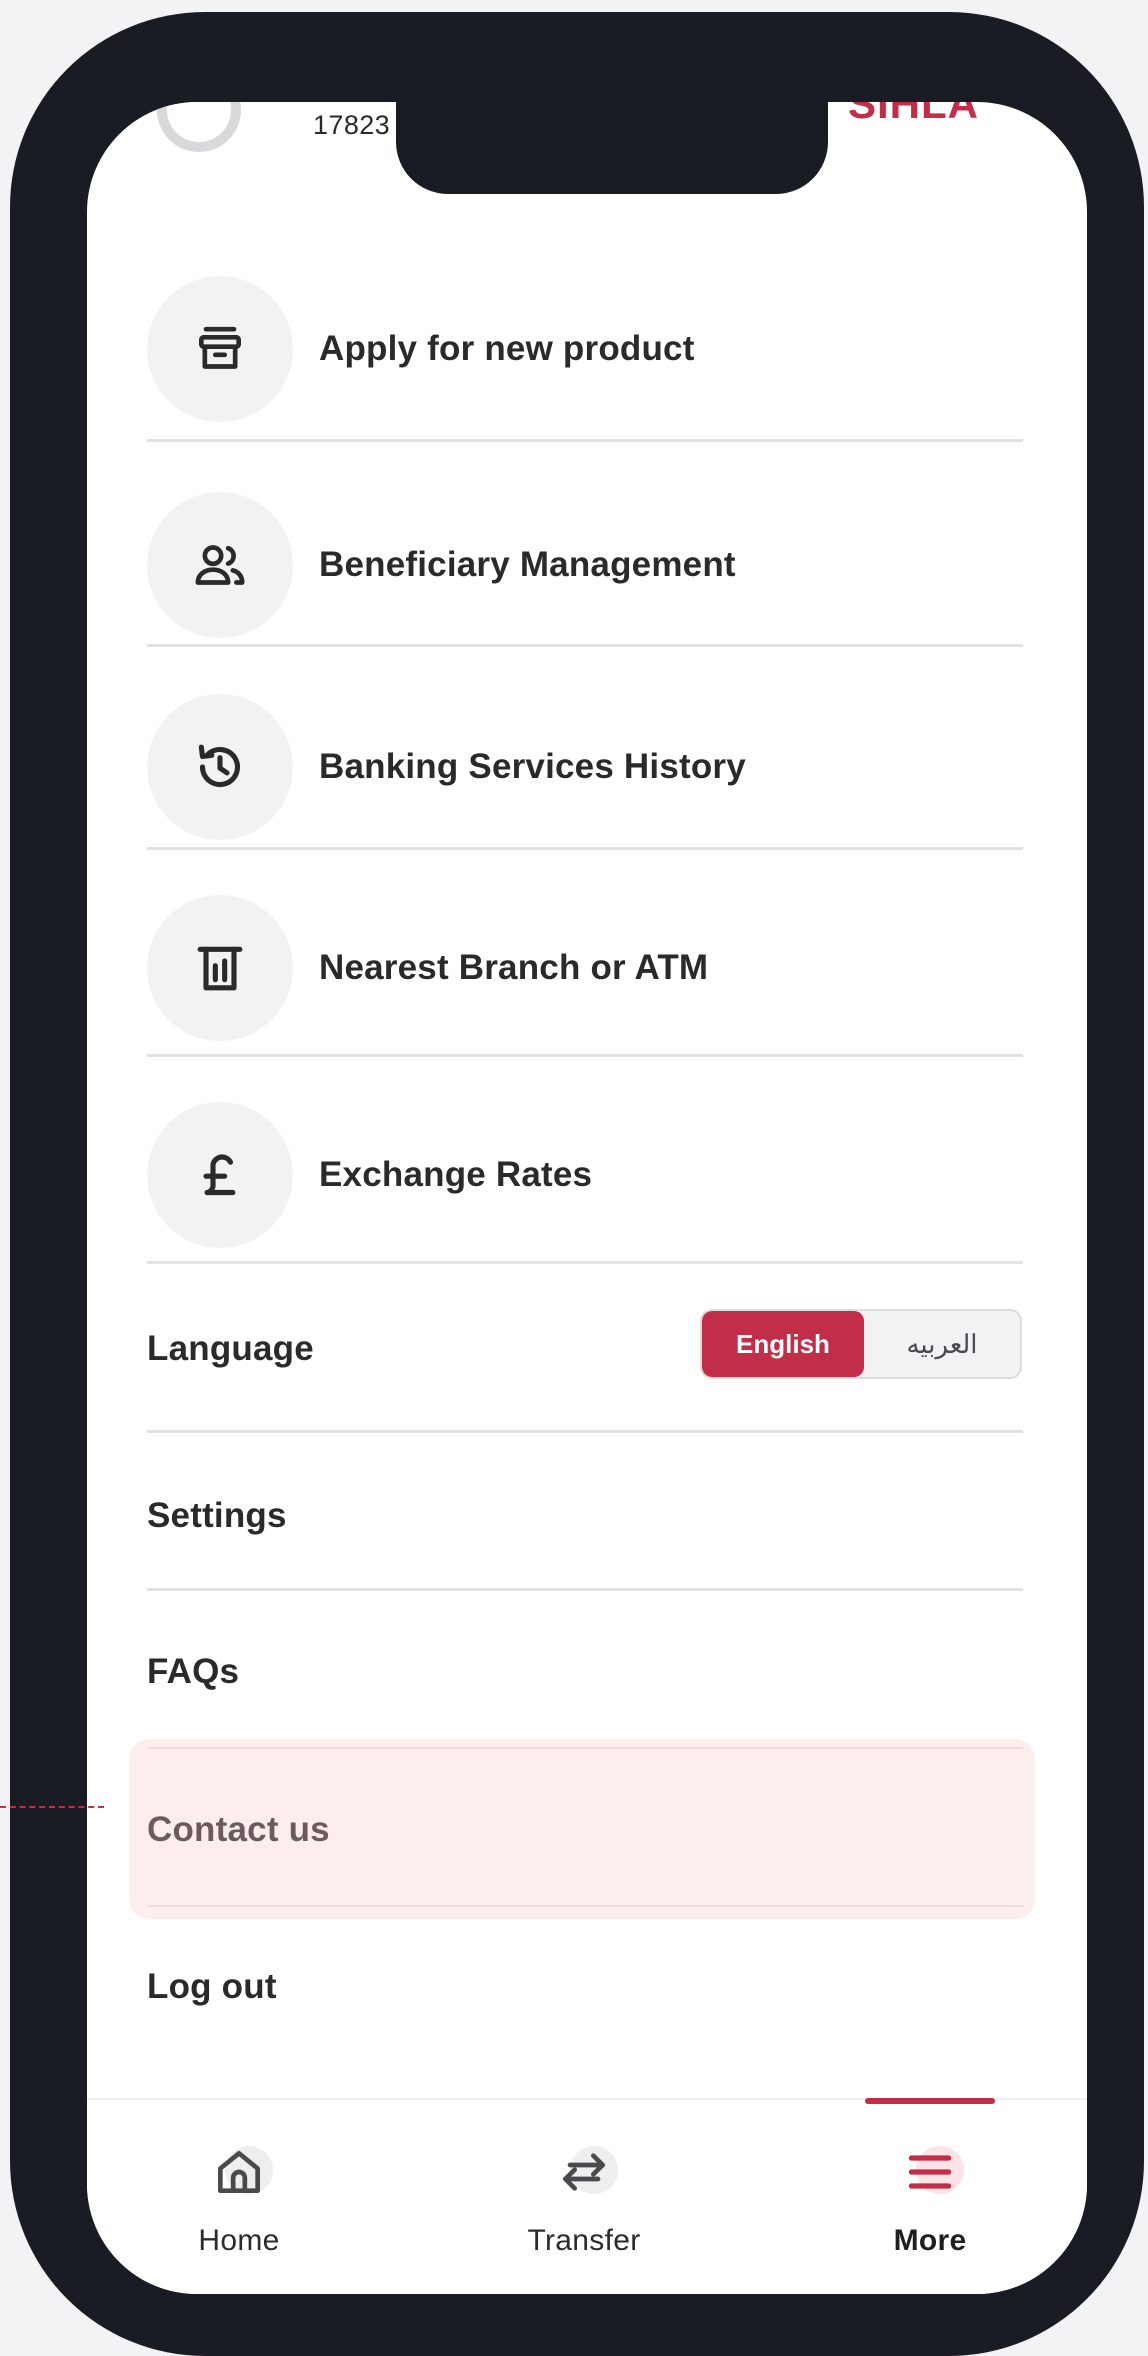 This screenshot has width=1148, height=2356. I want to click on menu-item-exchange-rates: Exchange Rates, so click(585, 1175).